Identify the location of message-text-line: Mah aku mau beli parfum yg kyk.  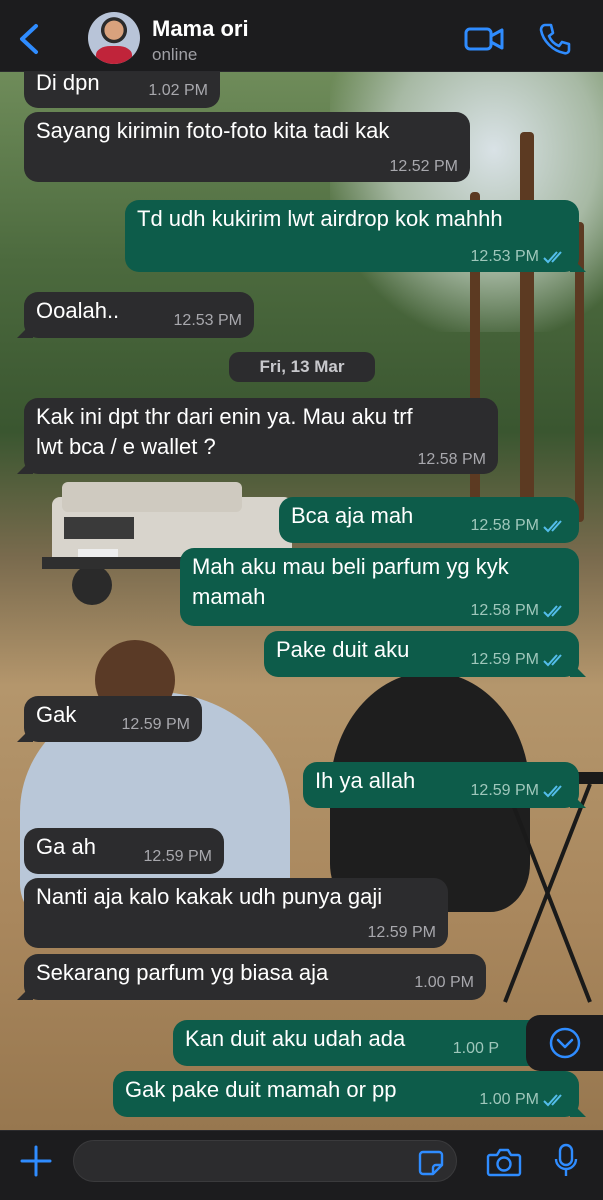
(350, 566).